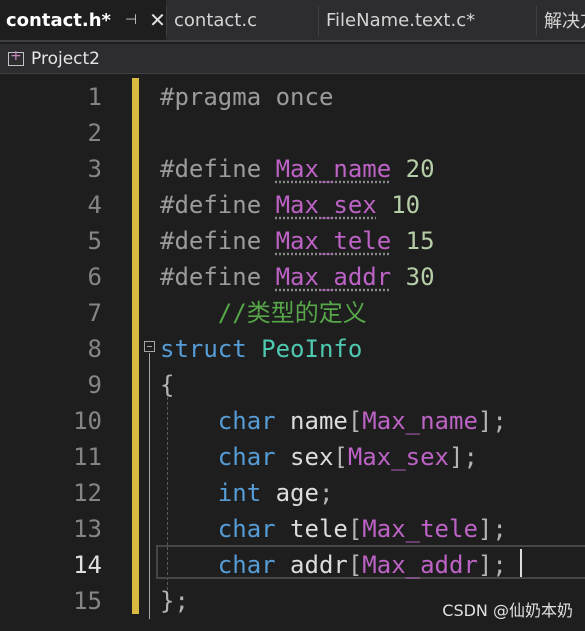 Image resolution: width=585 pixels, height=631 pixels. Describe the element at coordinates (87, 565) in the screenshot. I see `line-number: 14` at that location.